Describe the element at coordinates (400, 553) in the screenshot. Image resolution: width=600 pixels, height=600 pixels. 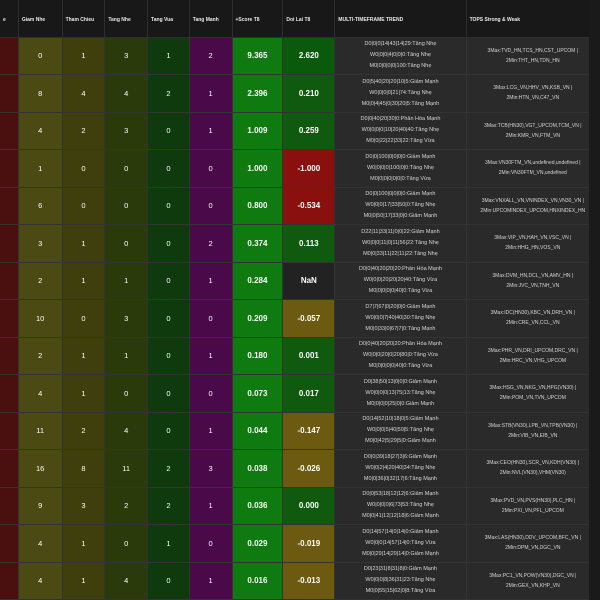
I see `trend-line: M0|0|29|14|29|14|0:Giảm Mạnh` at that location.